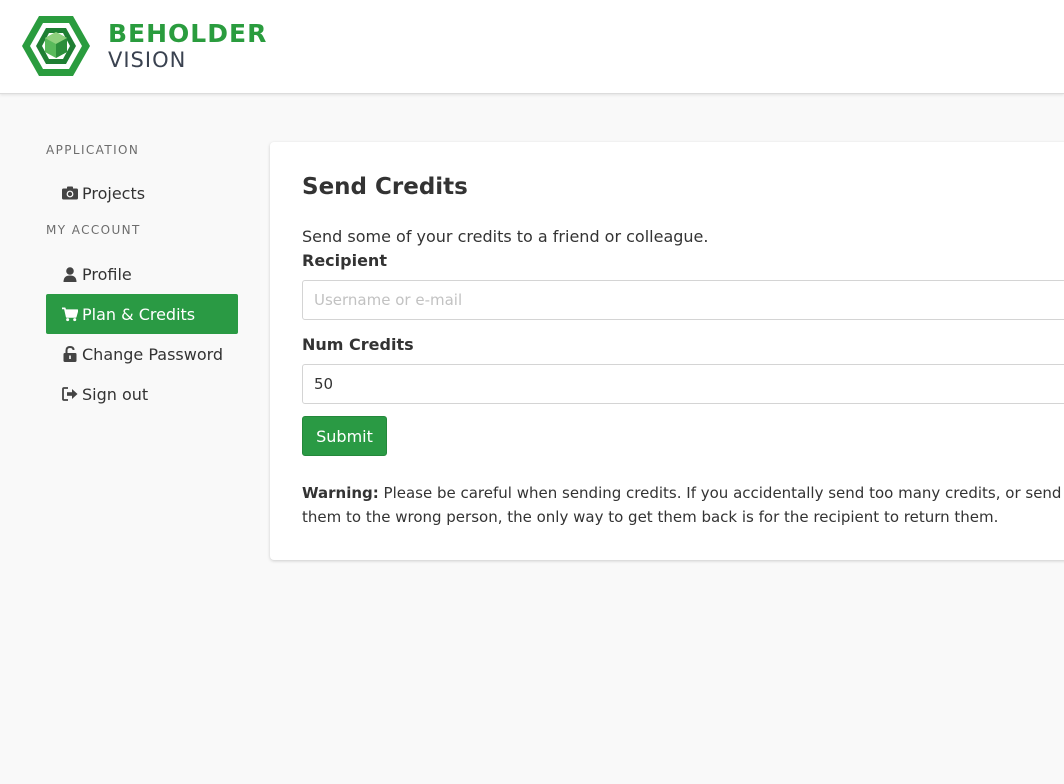  What do you see at coordinates (114, 193) in the screenshot?
I see `sidebar-item-label: Projects` at bounding box center [114, 193].